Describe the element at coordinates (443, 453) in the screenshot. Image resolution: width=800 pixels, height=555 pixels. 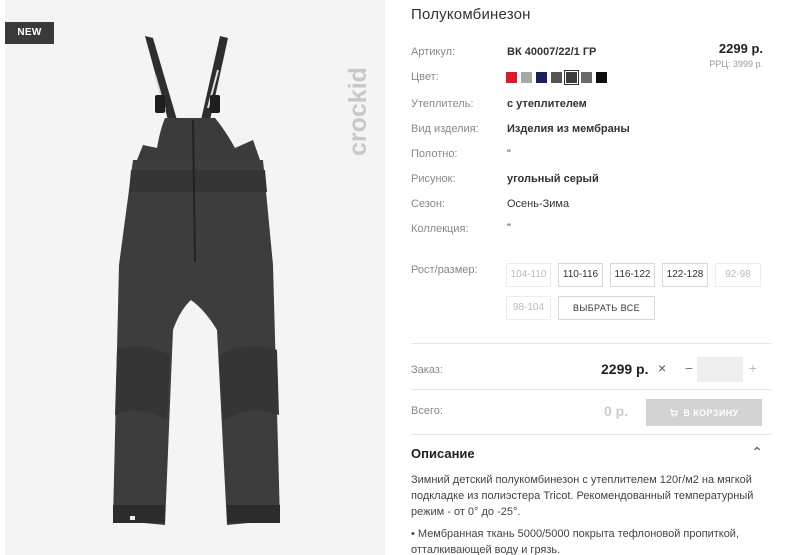
I see `description-title: Описание` at that location.